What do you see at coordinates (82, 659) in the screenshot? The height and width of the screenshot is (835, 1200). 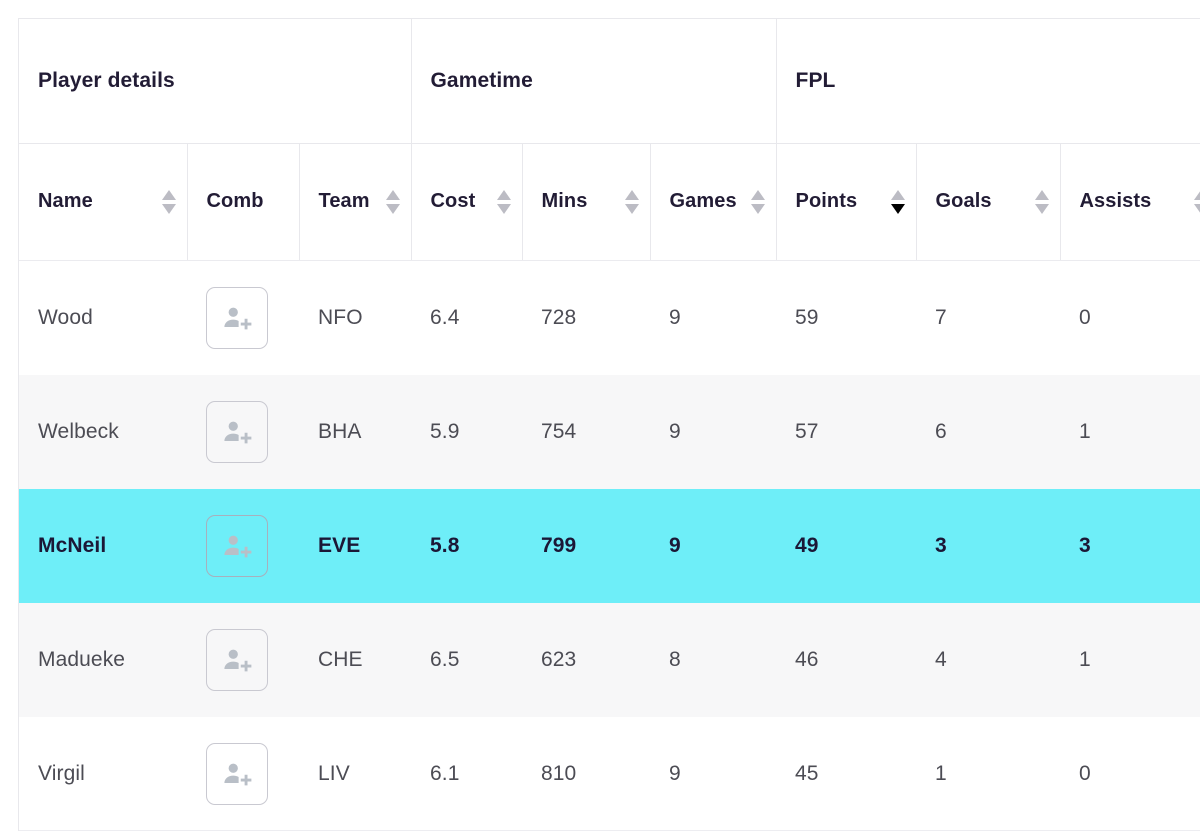 I see `player-name: Madueke` at bounding box center [82, 659].